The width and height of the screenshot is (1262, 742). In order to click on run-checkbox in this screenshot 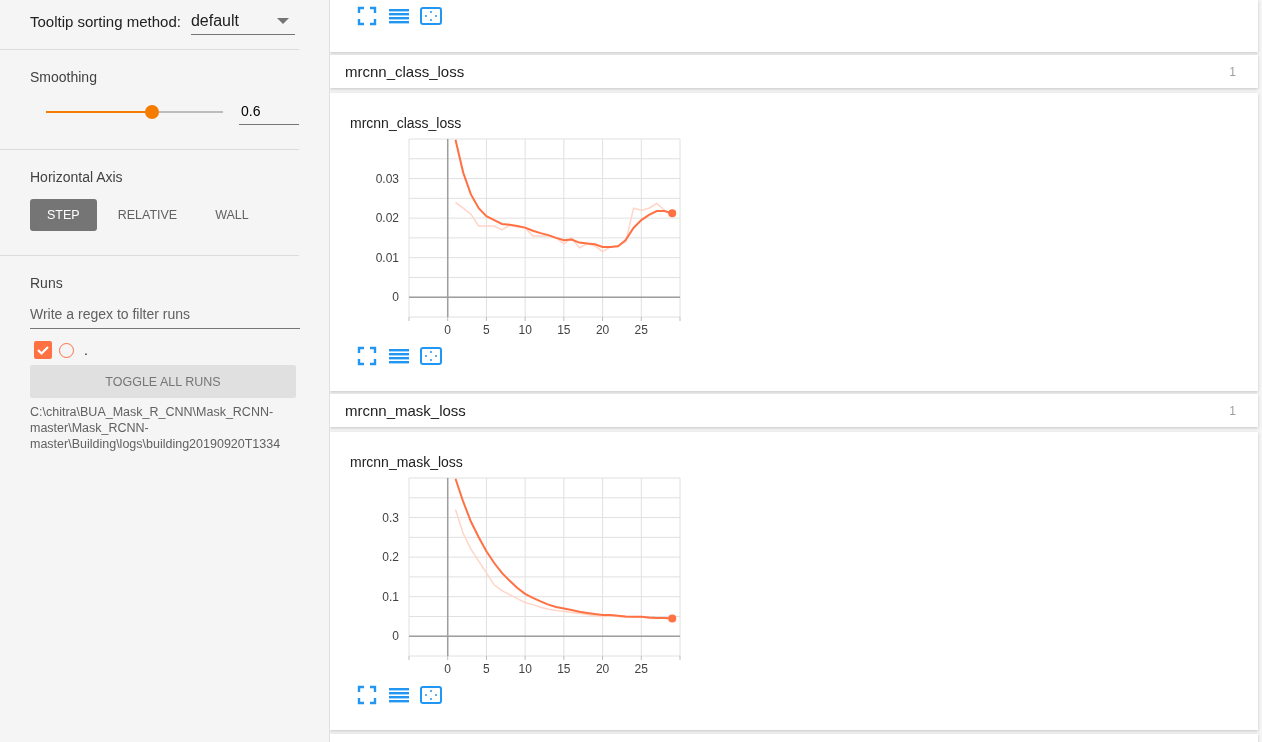, I will do `click(43, 350)`.